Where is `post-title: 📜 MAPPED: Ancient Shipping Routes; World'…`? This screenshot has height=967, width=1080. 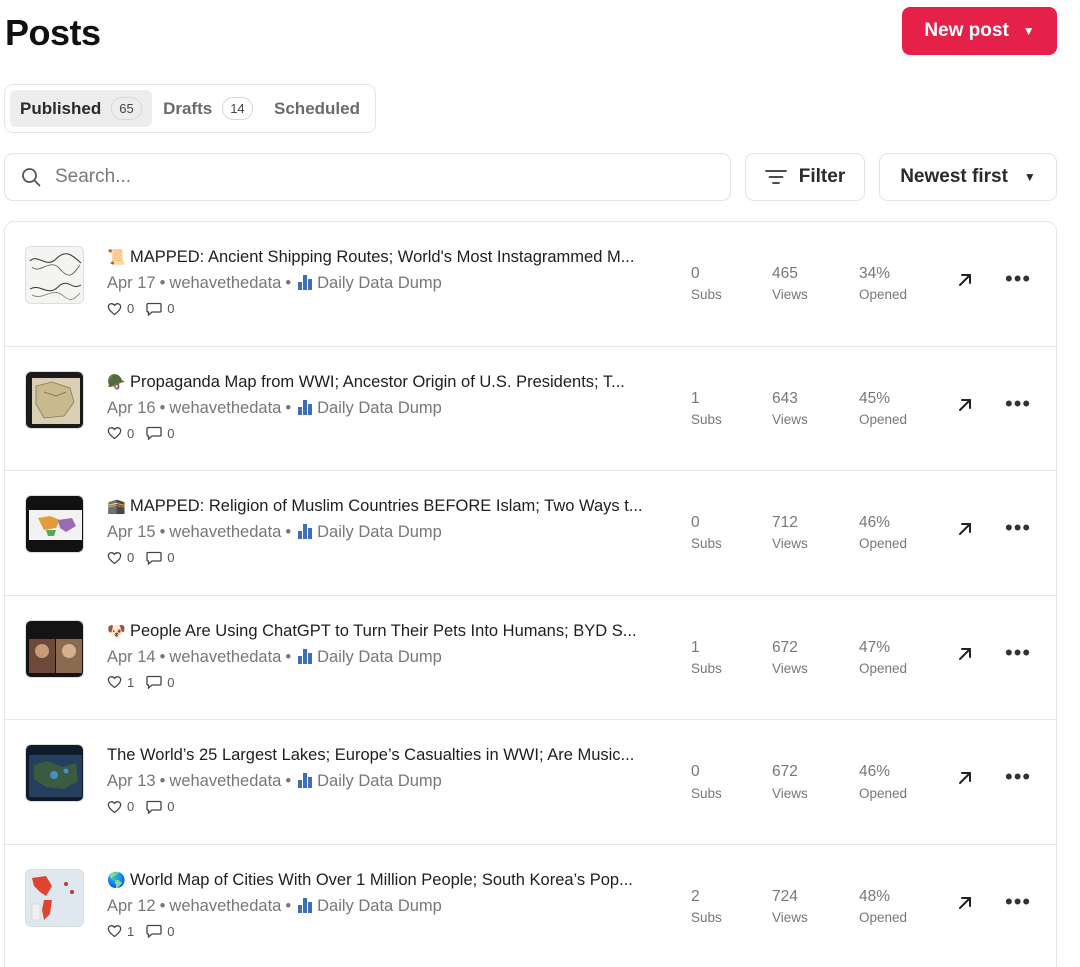 post-title: 📜 MAPPED: Ancient Shipping Routes; World'… is located at coordinates (387, 257).